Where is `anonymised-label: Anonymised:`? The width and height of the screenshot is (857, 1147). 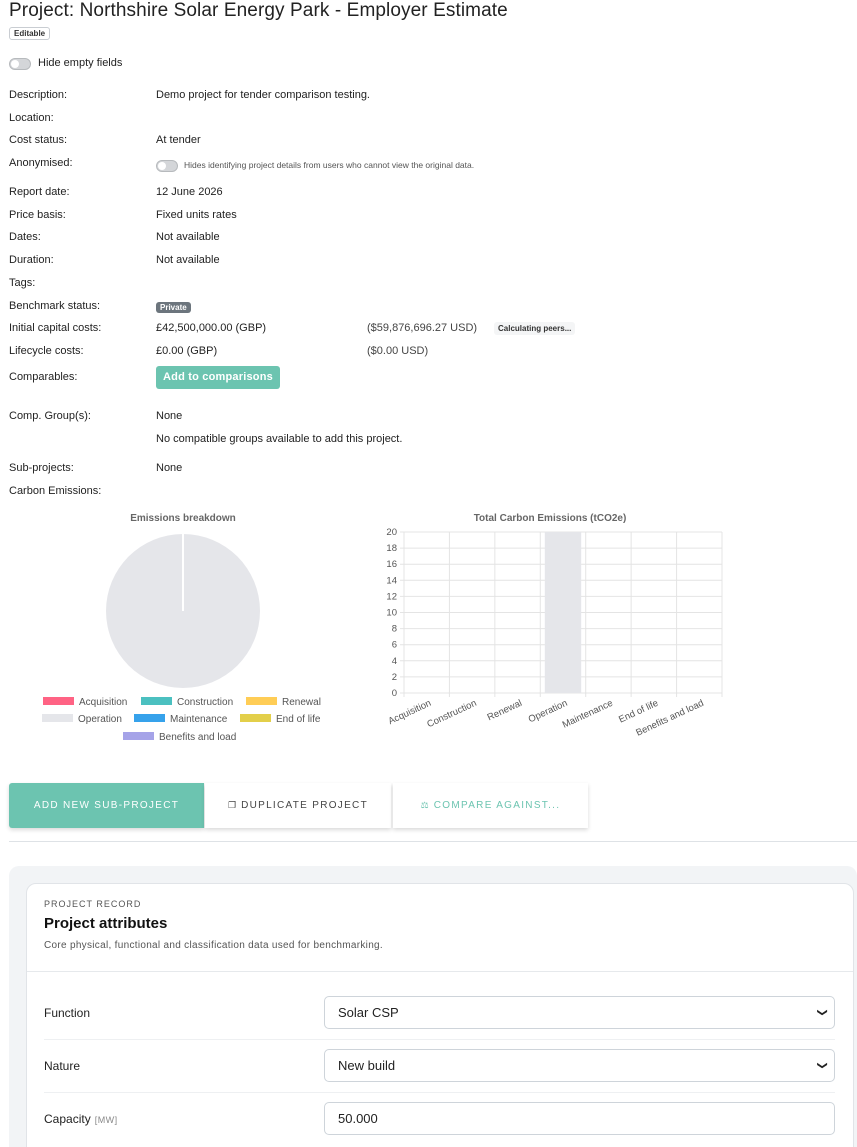
anonymised-label: Anonymised: is located at coordinates (41, 163).